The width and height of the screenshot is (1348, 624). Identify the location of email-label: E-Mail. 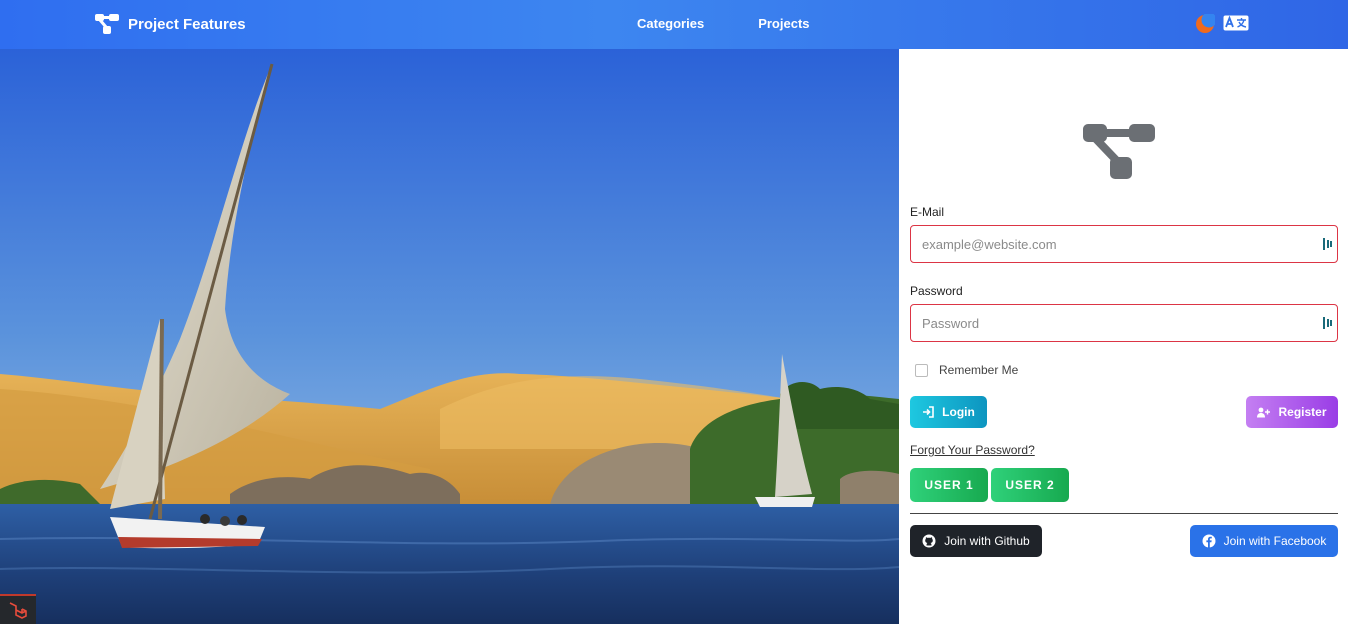
(927, 212).